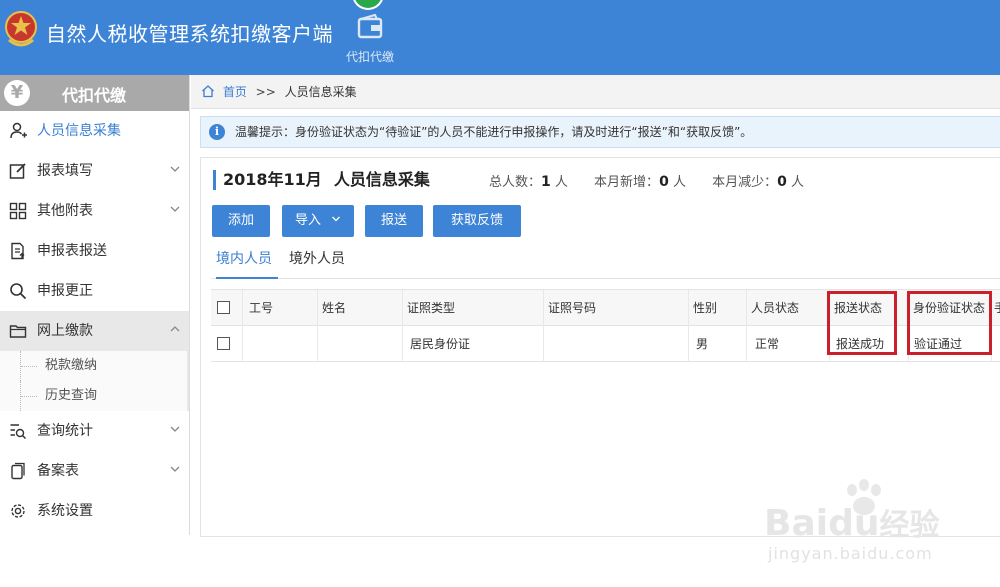 The width and height of the screenshot is (1000, 587). Describe the element at coordinates (217, 132) in the screenshot. I see `info-icon: i` at that location.